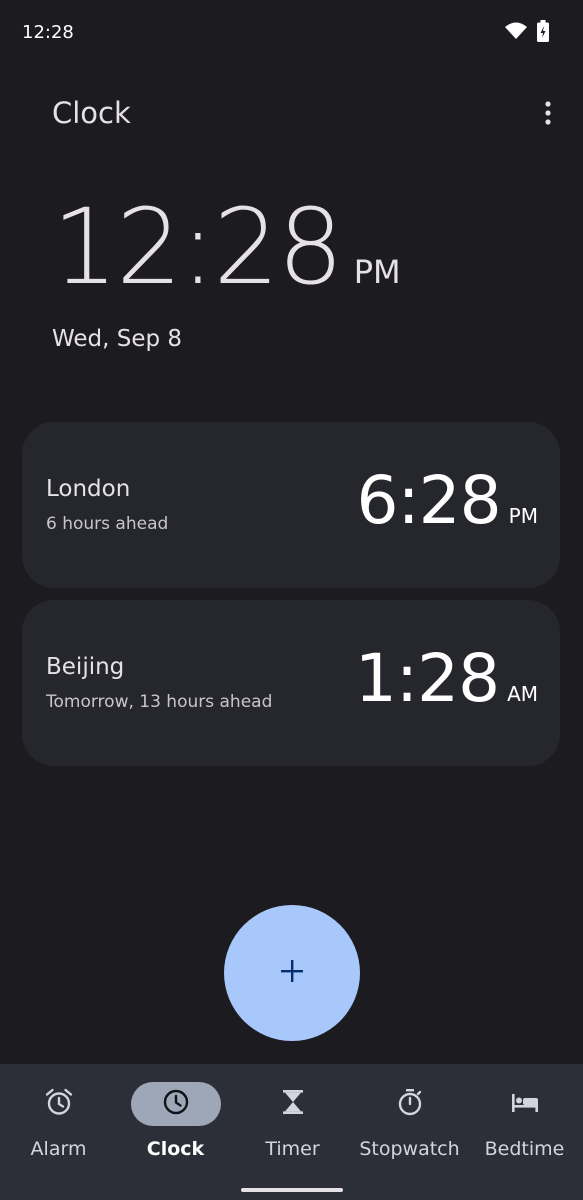  What do you see at coordinates (522, 694) in the screenshot?
I see `city-time-ampm: AM` at bounding box center [522, 694].